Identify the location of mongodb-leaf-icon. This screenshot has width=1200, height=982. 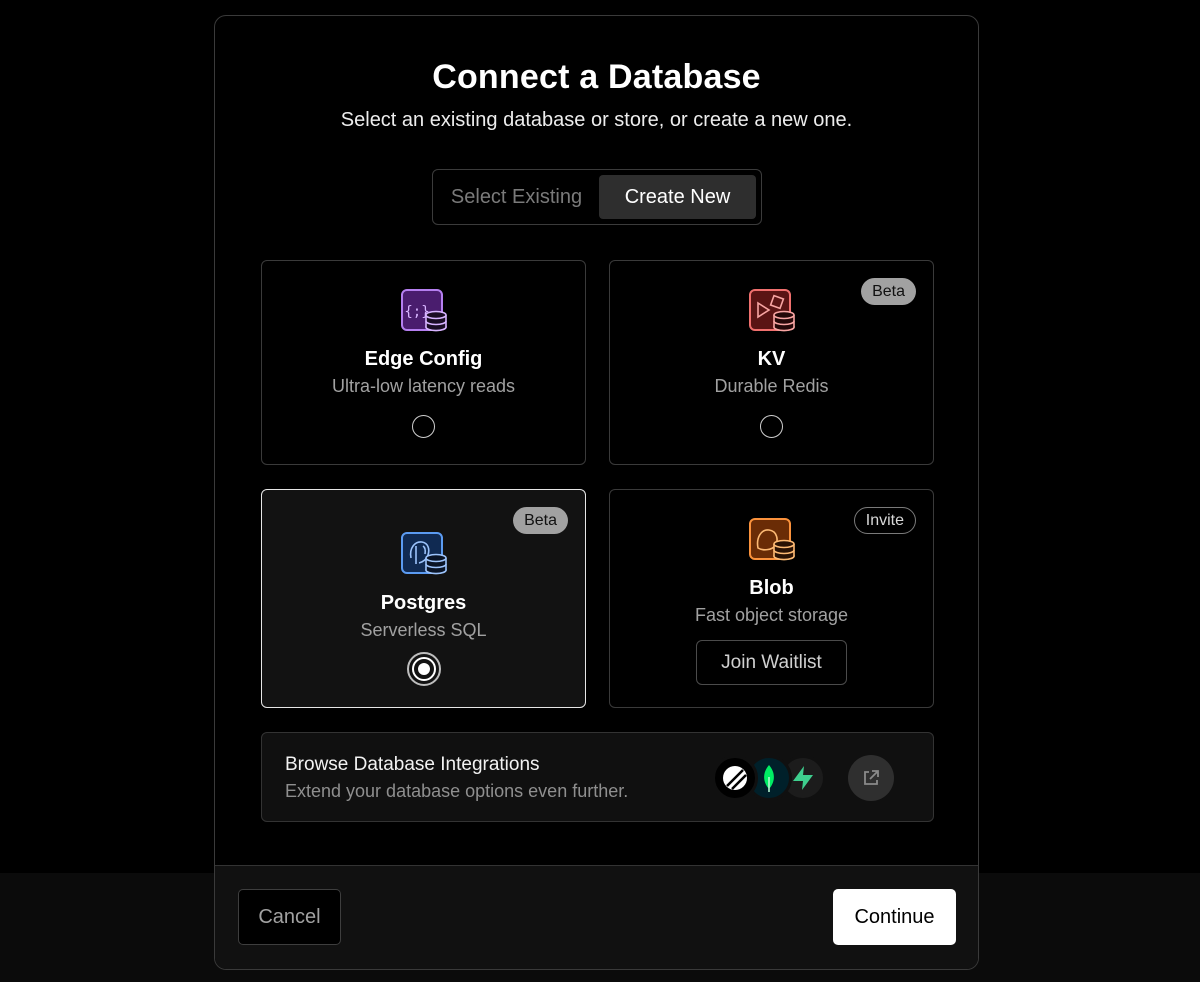
(769, 778).